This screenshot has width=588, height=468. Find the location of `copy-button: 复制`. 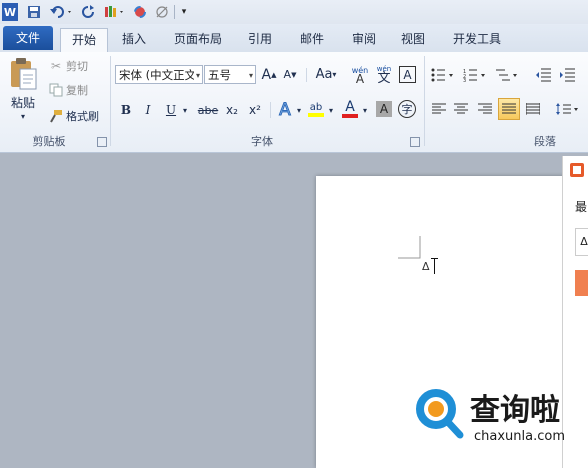

copy-button: 复制 is located at coordinates (80, 90).